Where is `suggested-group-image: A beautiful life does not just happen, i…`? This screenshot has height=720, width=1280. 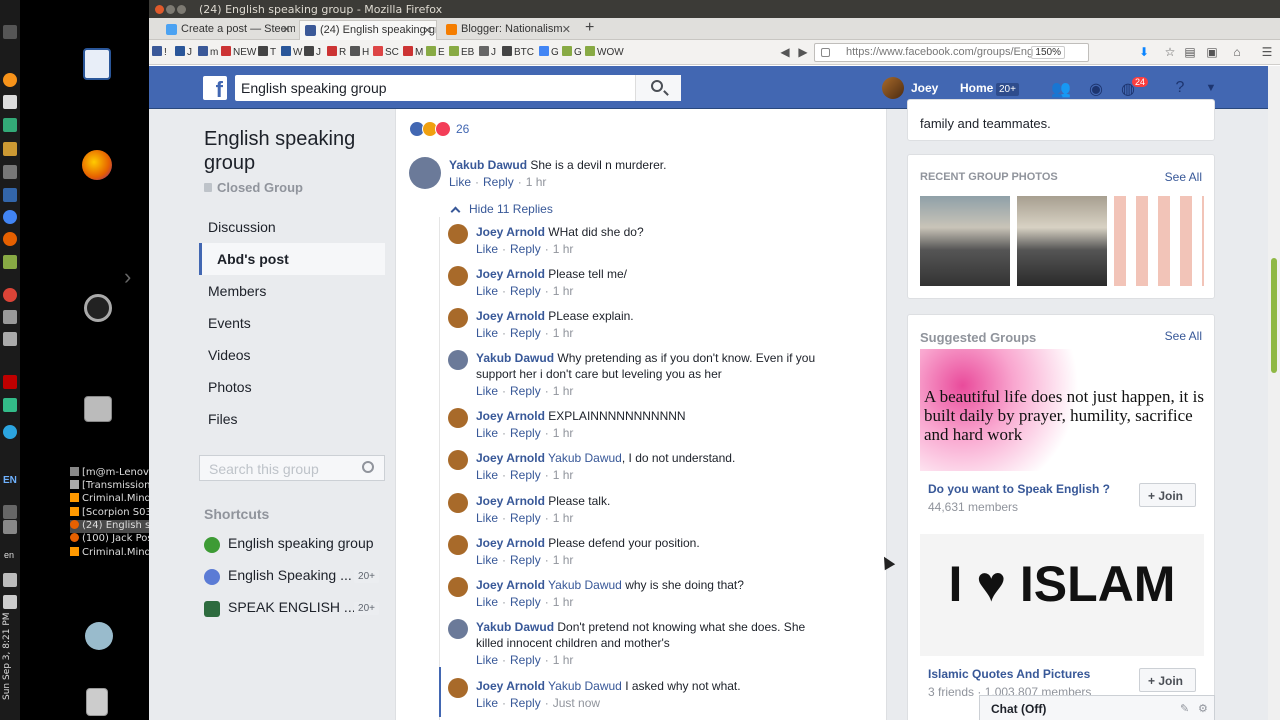
suggested-group-image: A beautiful life does not just happen, i… is located at coordinates (1062, 410).